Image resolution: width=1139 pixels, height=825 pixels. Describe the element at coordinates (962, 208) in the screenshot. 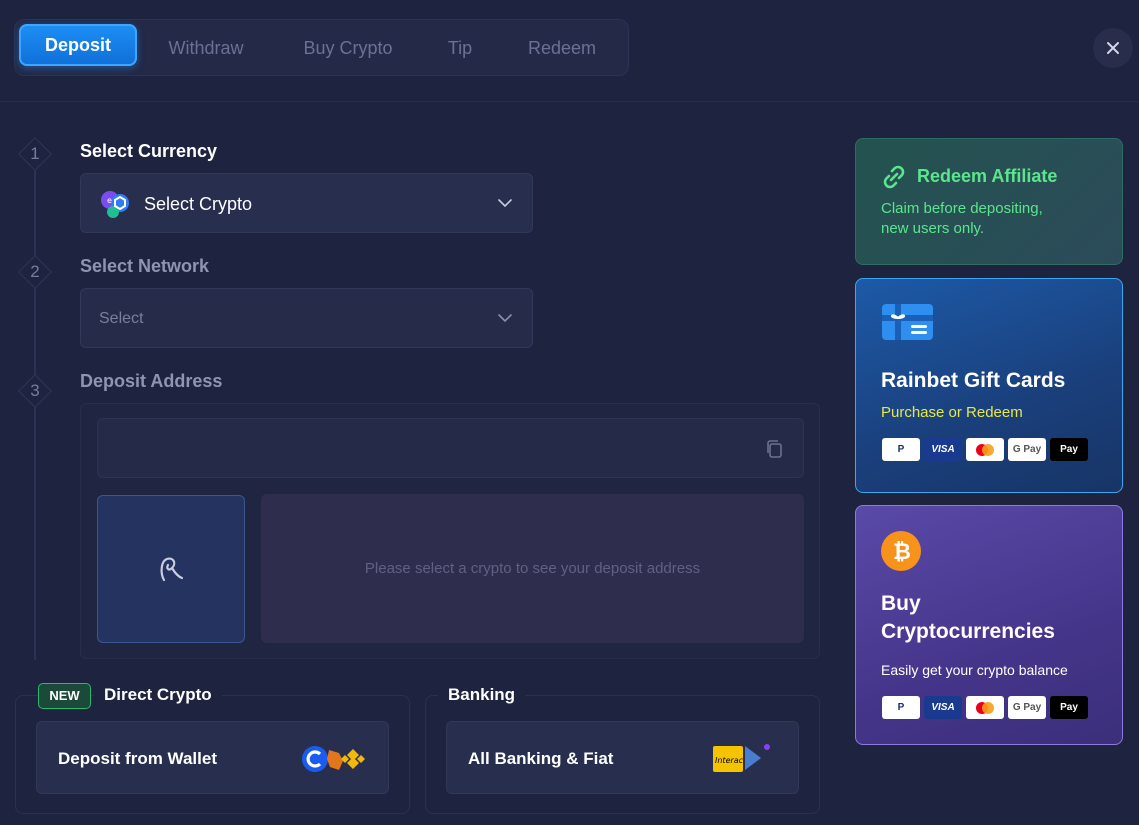

I see `redeem-affiliate-subtitle-1: Claim before depositing,` at that location.